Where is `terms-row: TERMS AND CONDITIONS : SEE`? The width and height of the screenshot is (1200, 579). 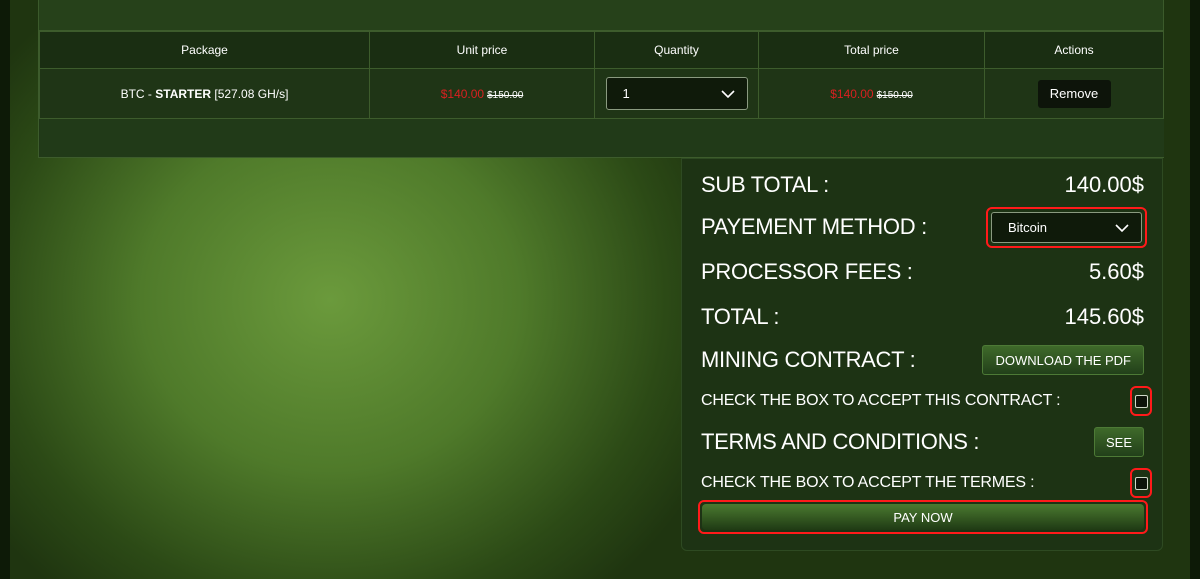
terms-row: TERMS AND CONDITIONS : SEE is located at coordinates (922, 442).